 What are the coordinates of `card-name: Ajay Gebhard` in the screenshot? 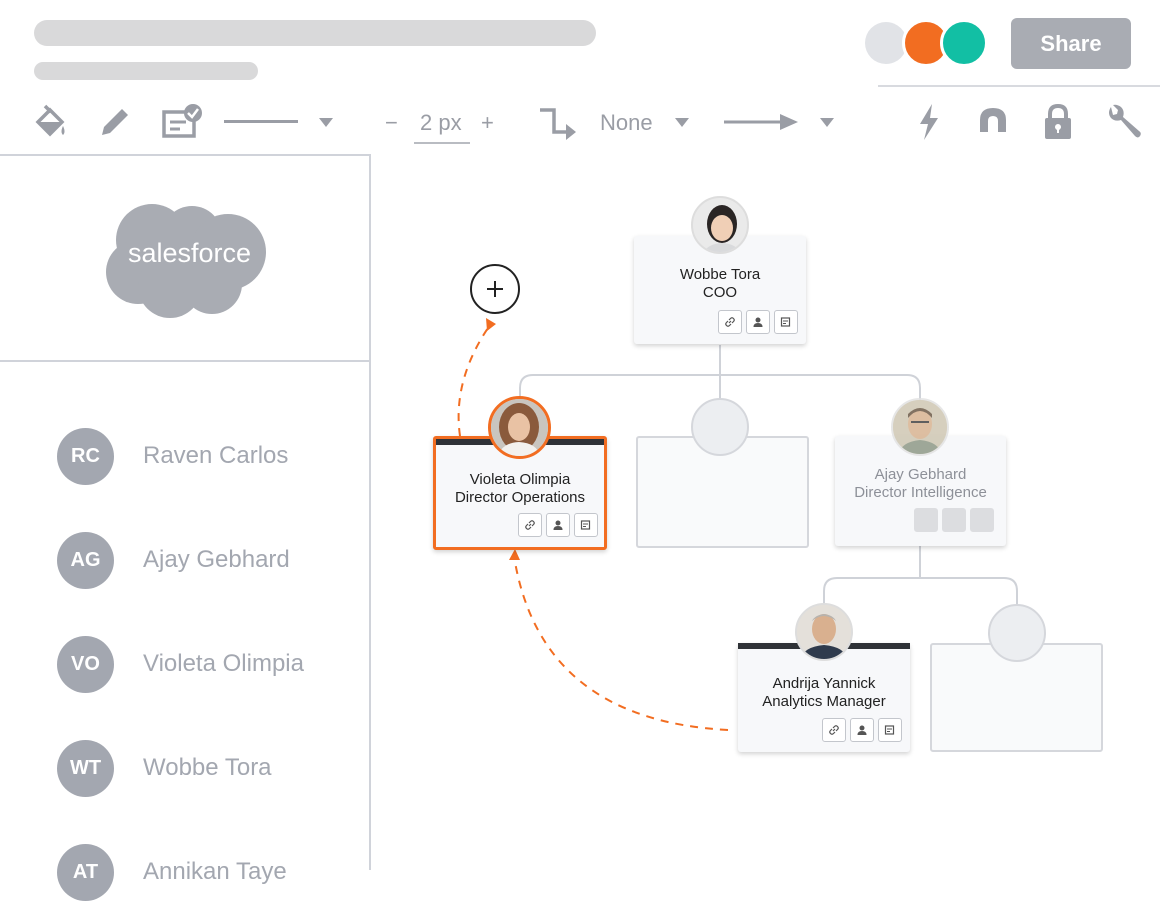 It's located at (920, 474).